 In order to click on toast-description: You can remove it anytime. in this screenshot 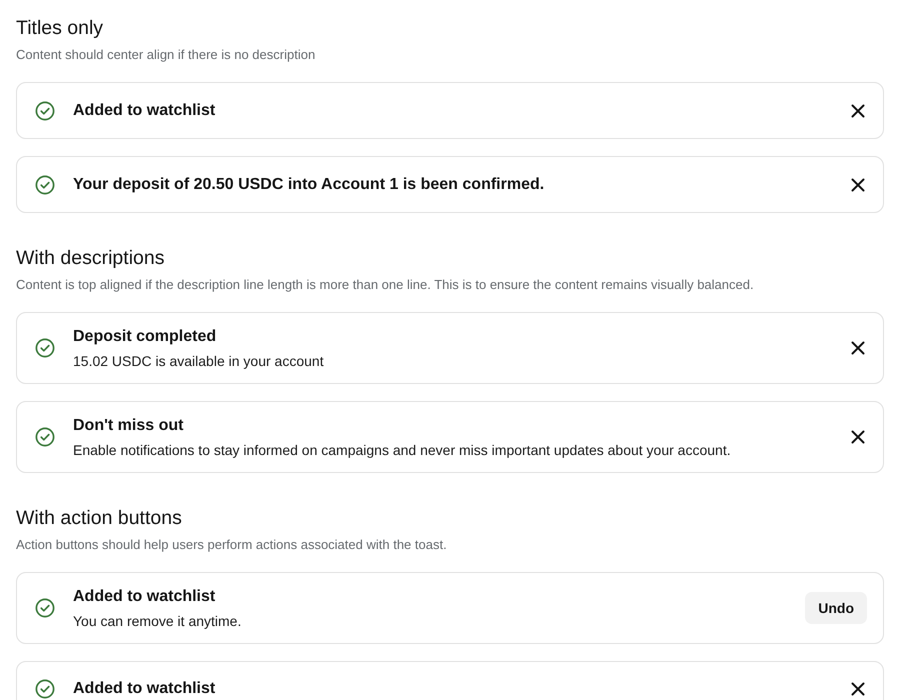, I will do `click(157, 621)`.